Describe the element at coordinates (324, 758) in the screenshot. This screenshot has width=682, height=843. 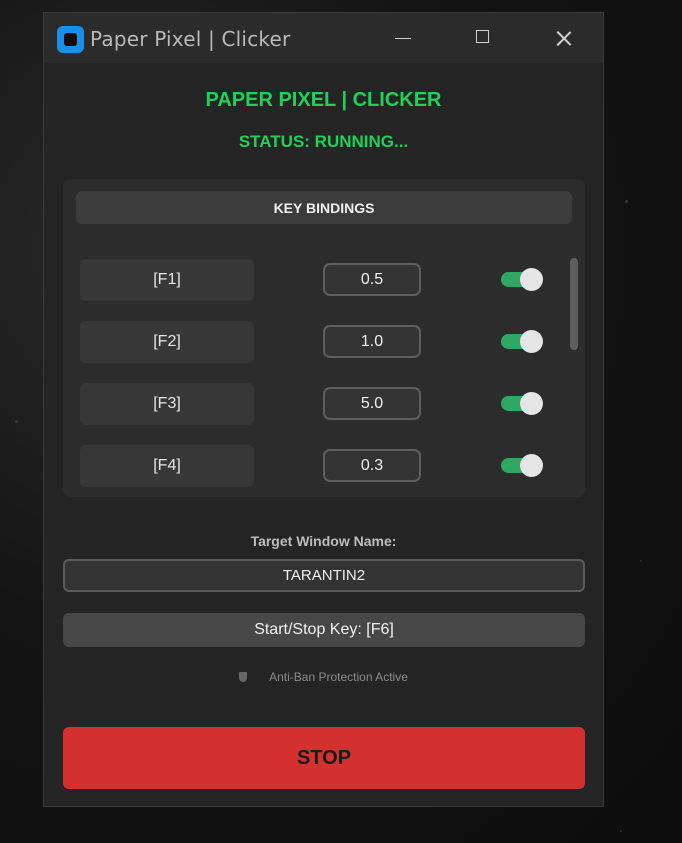
I see `stop-button: STOP` at that location.